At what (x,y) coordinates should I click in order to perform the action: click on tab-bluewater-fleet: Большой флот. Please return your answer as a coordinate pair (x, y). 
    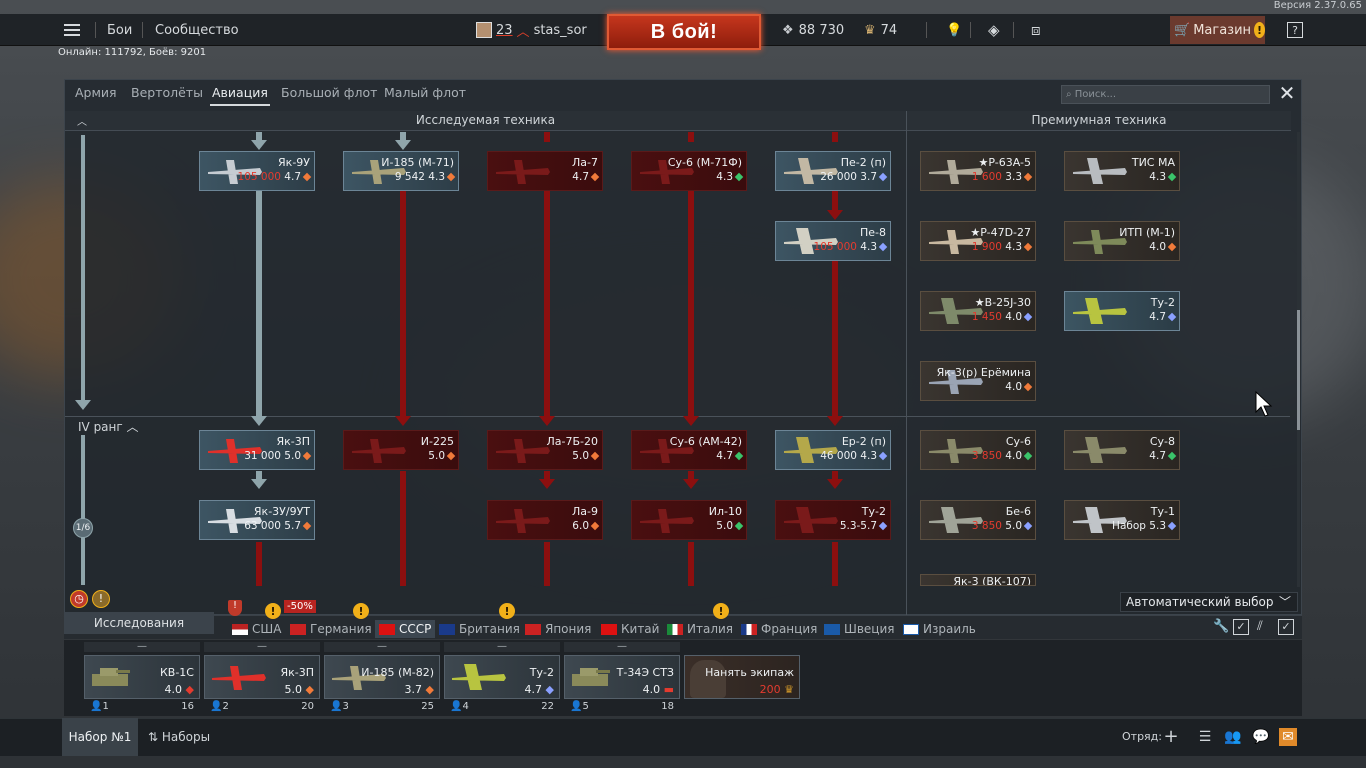
    Looking at the image, I should click on (329, 92).